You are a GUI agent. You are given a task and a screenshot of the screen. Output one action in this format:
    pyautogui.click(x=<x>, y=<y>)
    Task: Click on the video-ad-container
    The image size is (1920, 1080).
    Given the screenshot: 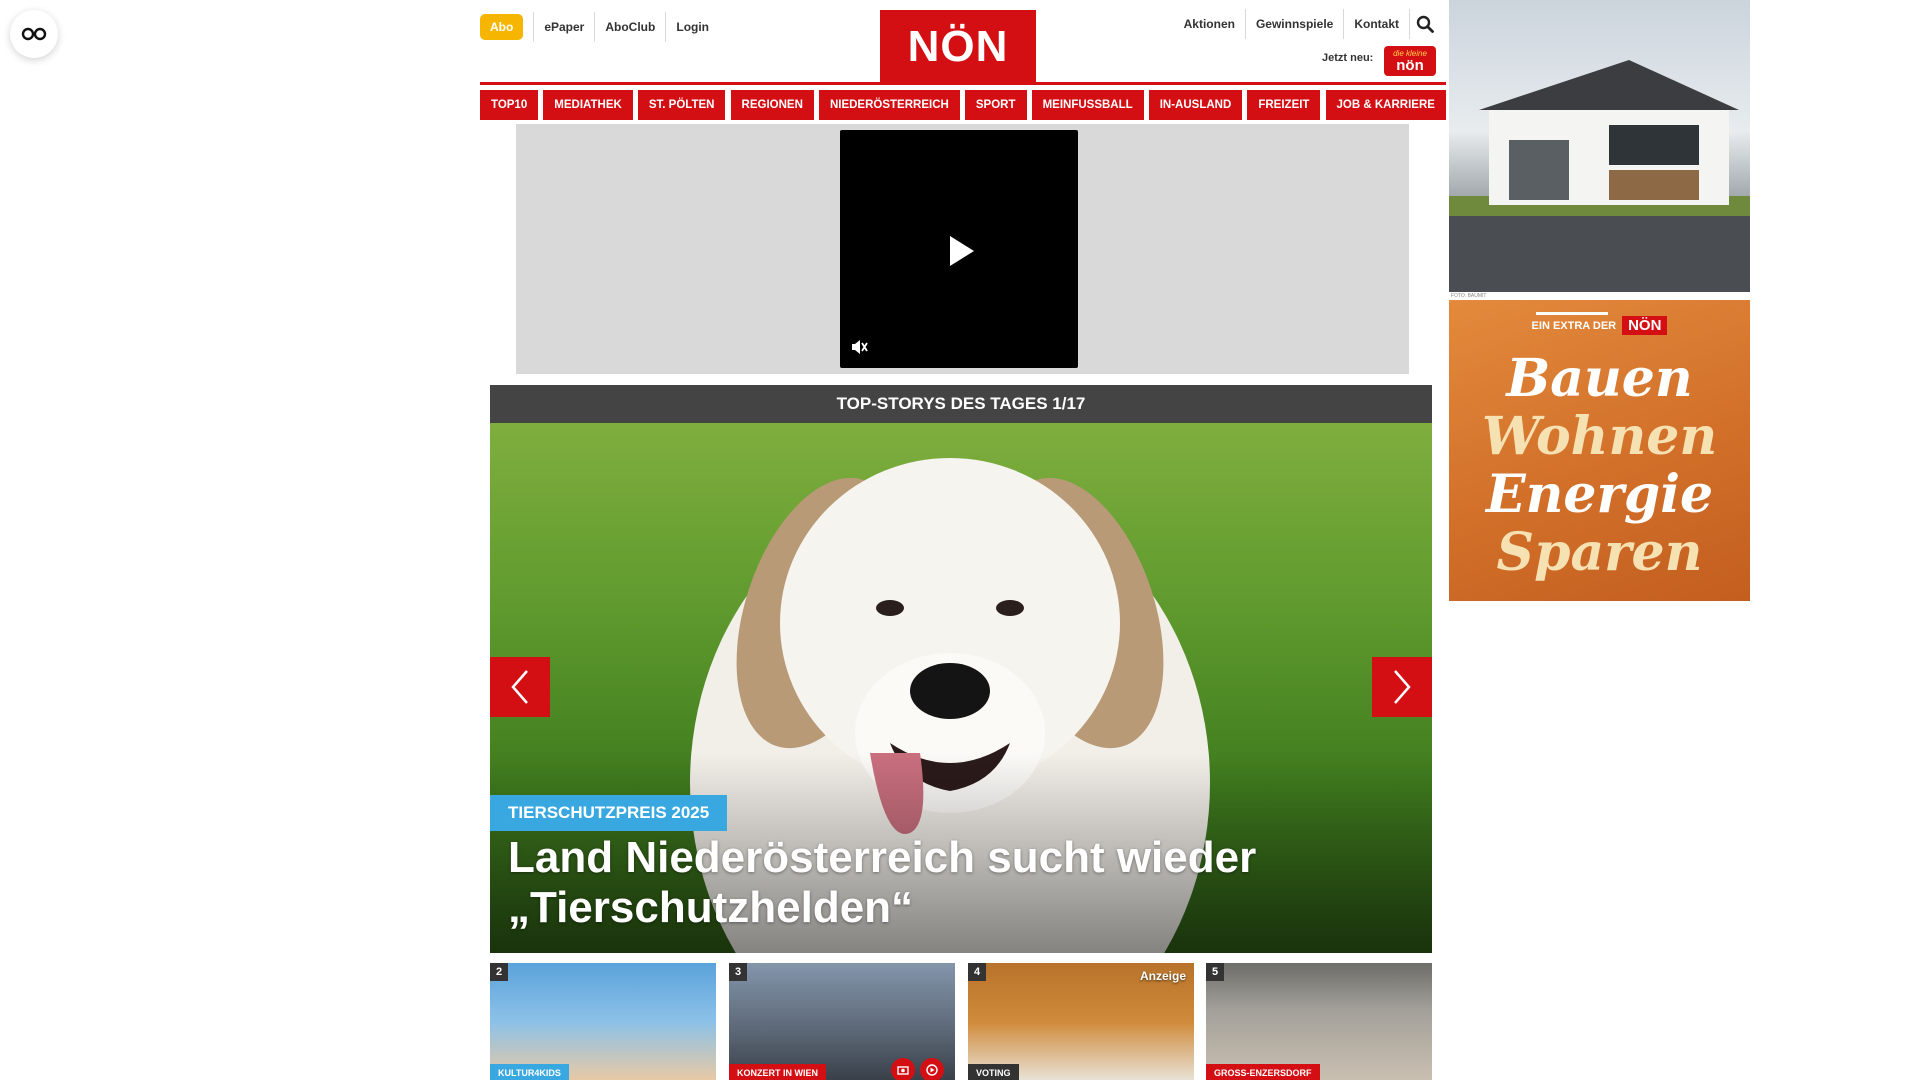 What is the action you would take?
    pyautogui.click(x=962, y=249)
    